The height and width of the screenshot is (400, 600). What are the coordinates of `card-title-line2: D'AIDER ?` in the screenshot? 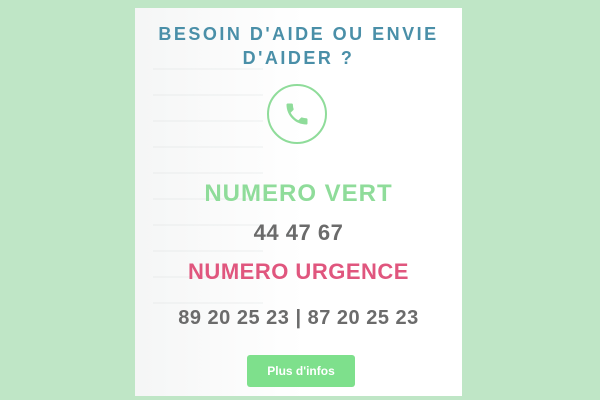 It's located at (298, 58).